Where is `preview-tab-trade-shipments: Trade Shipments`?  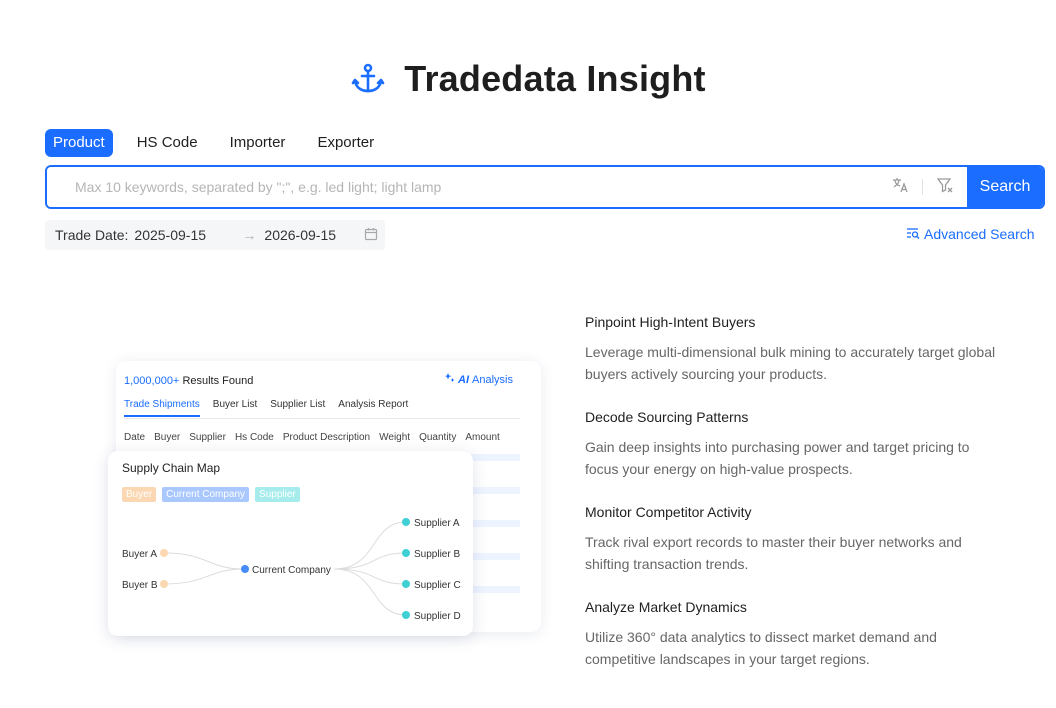 preview-tab-trade-shipments: Trade Shipments is located at coordinates (162, 408).